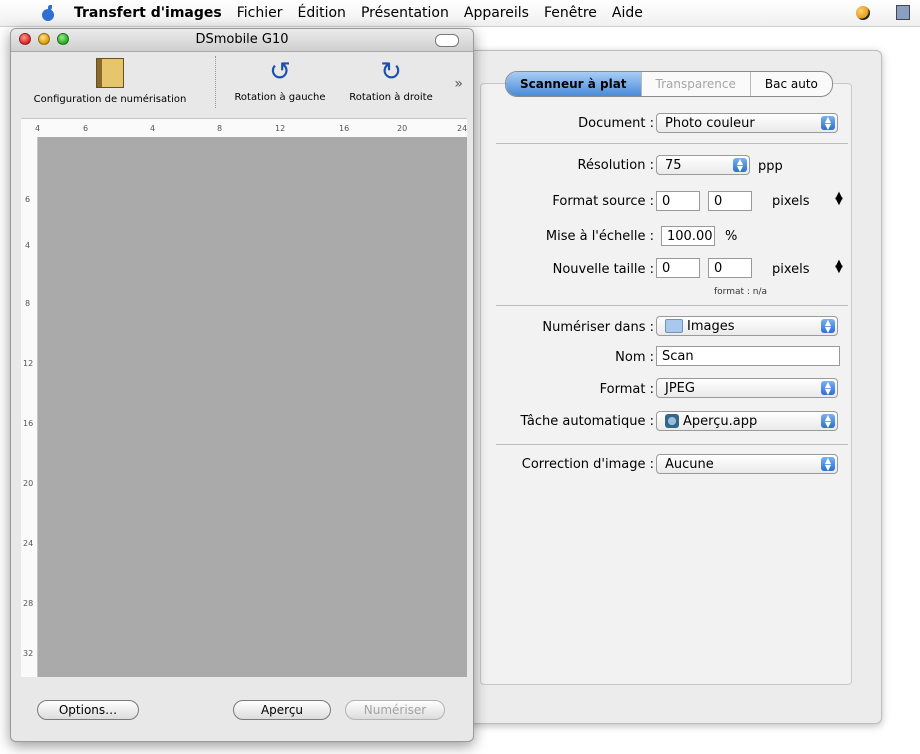  What do you see at coordinates (689, 464) in the screenshot?
I see `image-correction-value: Aucune` at bounding box center [689, 464].